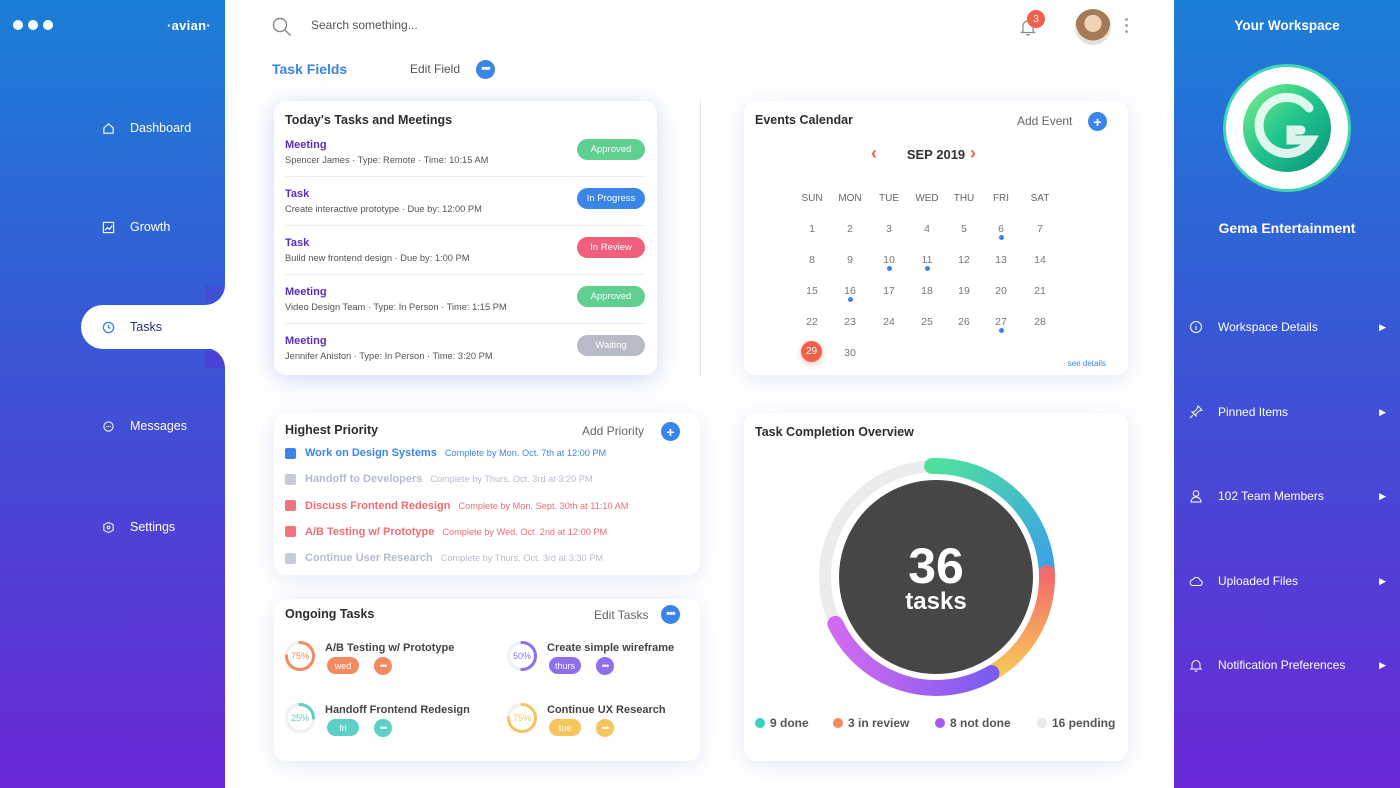 This screenshot has width=1400, height=788. Describe the element at coordinates (1044, 121) in the screenshot. I see `add-event-button: Add Event` at that location.